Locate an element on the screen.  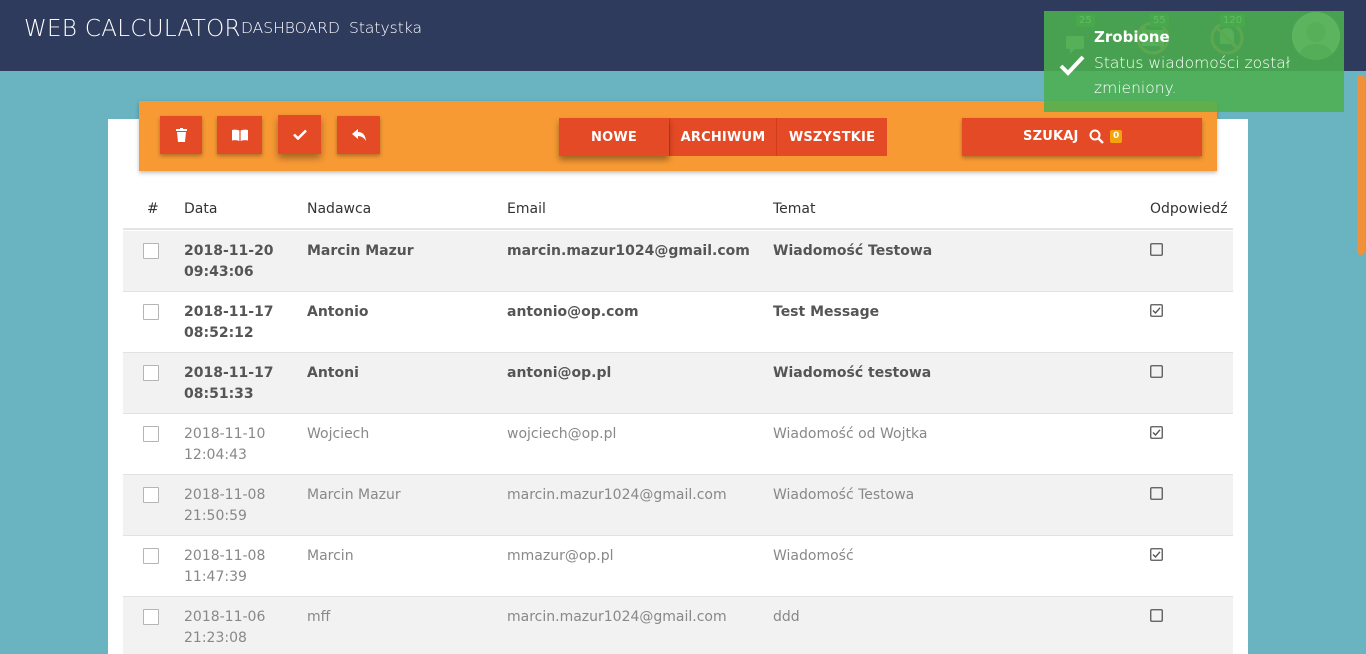
nav-dashboard: DASHBOARD is located at coordinates (290, 28).